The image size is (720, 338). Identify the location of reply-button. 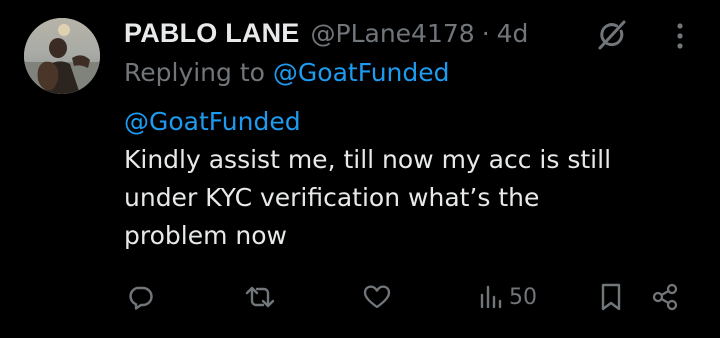
(140, 297).